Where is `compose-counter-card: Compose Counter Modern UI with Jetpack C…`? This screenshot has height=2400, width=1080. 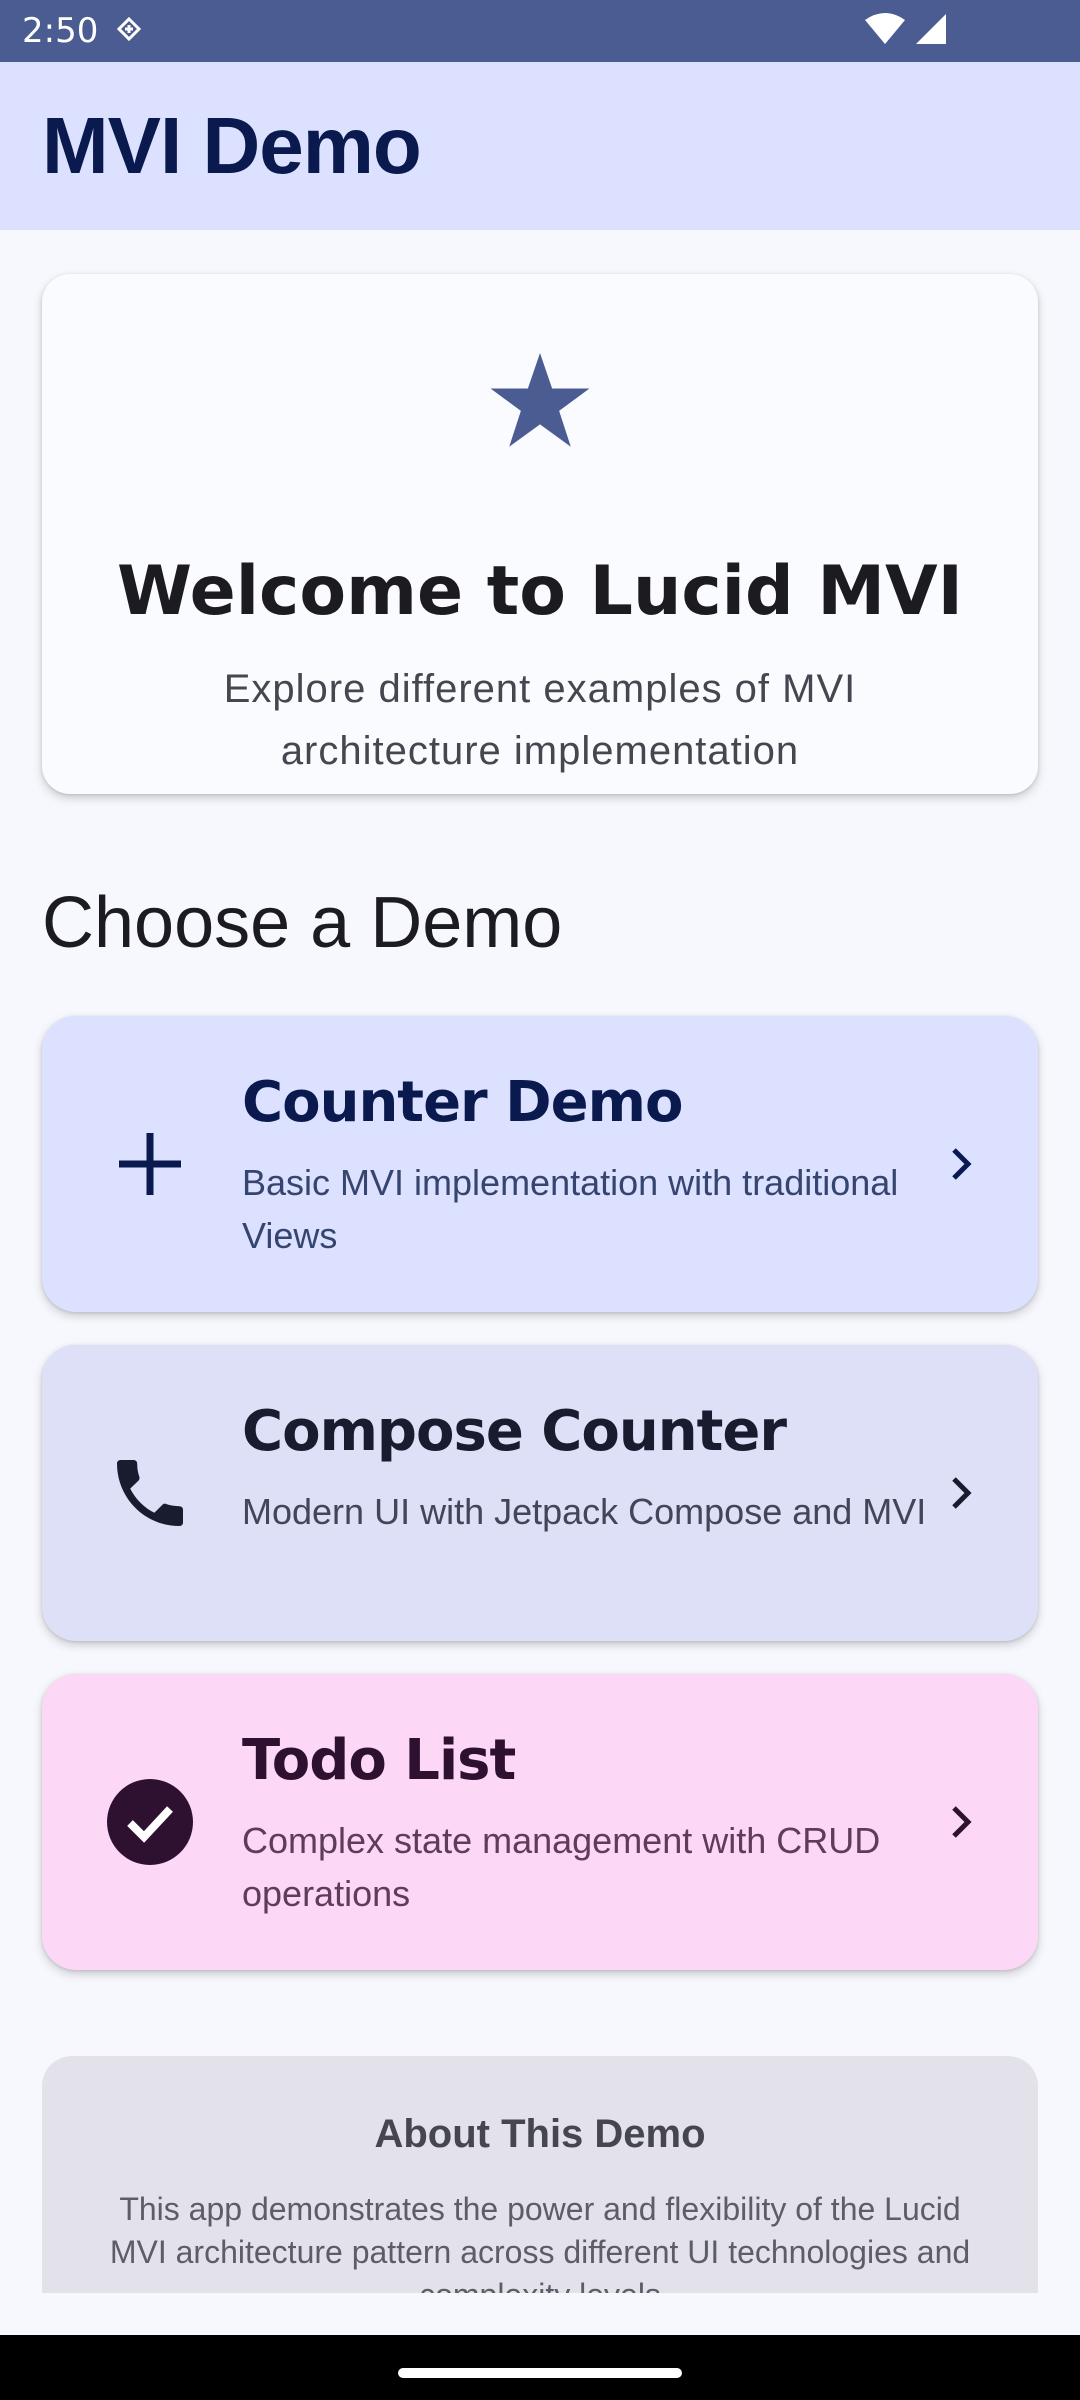
compose-counter-card: Compose Counter Modern UI with Jetpack C… is located at coordinates (540, 1493).